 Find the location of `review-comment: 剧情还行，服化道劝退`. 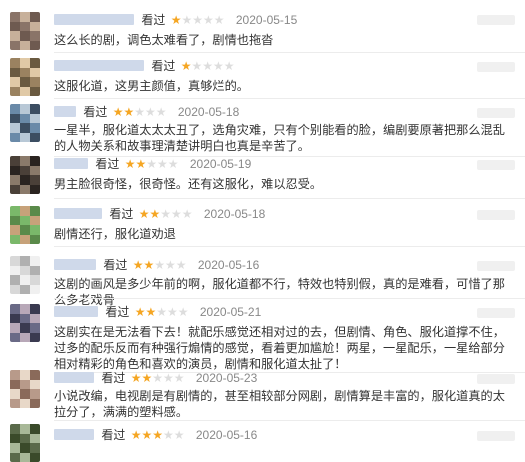

review-comment: 剧情还行，服化道劝退 is located at coordinates (115, 234).